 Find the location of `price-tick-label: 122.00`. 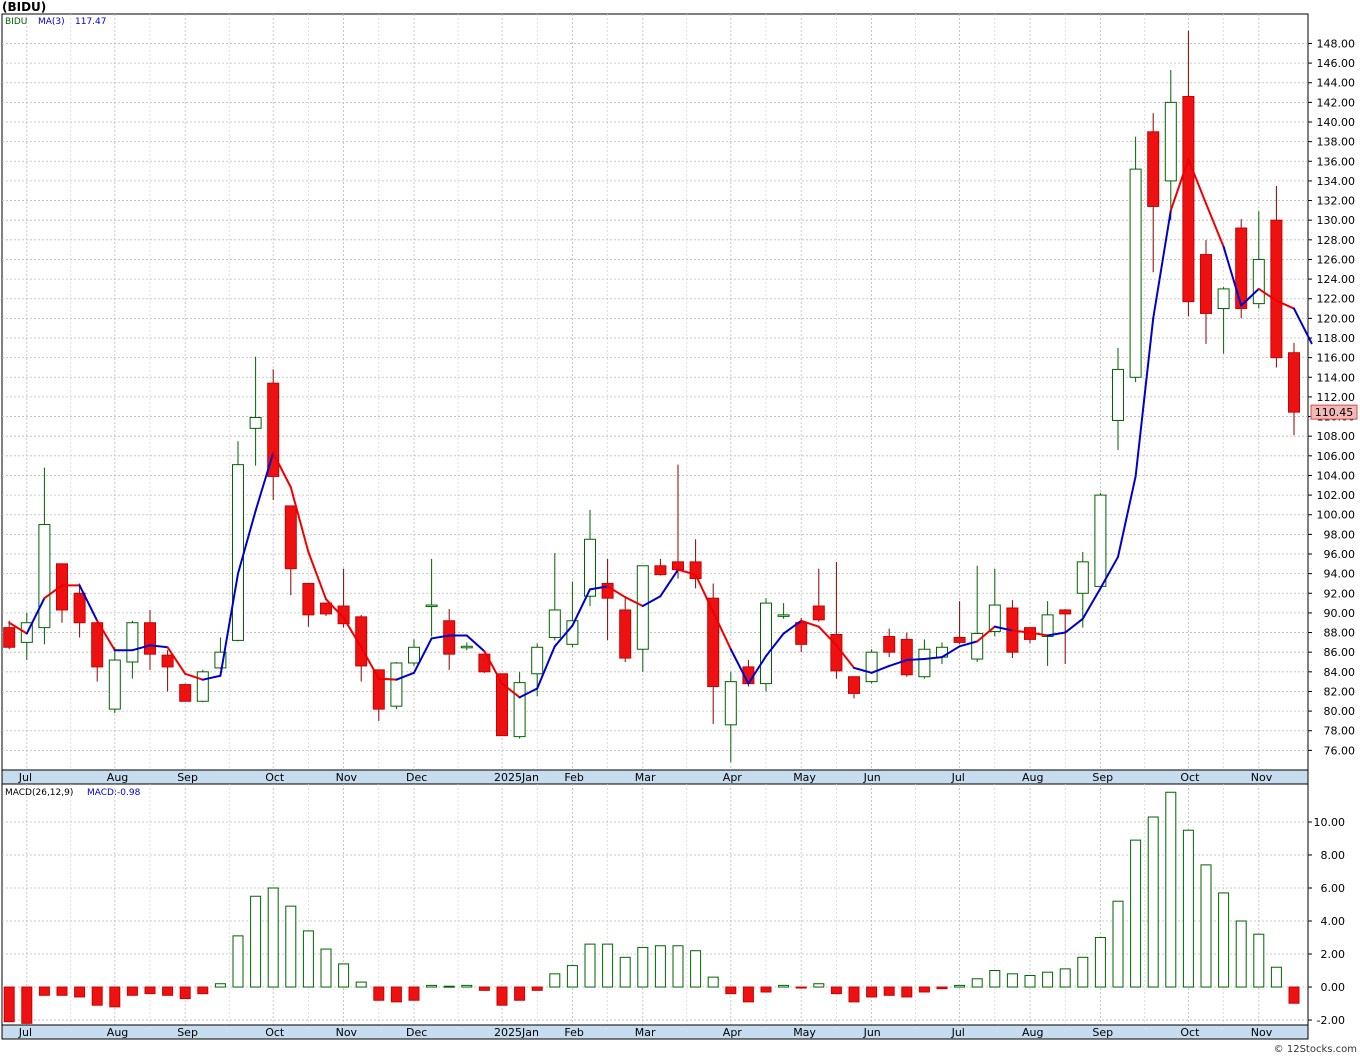

price-tick-label: 122.00 is located at coordinates (1336, 299).